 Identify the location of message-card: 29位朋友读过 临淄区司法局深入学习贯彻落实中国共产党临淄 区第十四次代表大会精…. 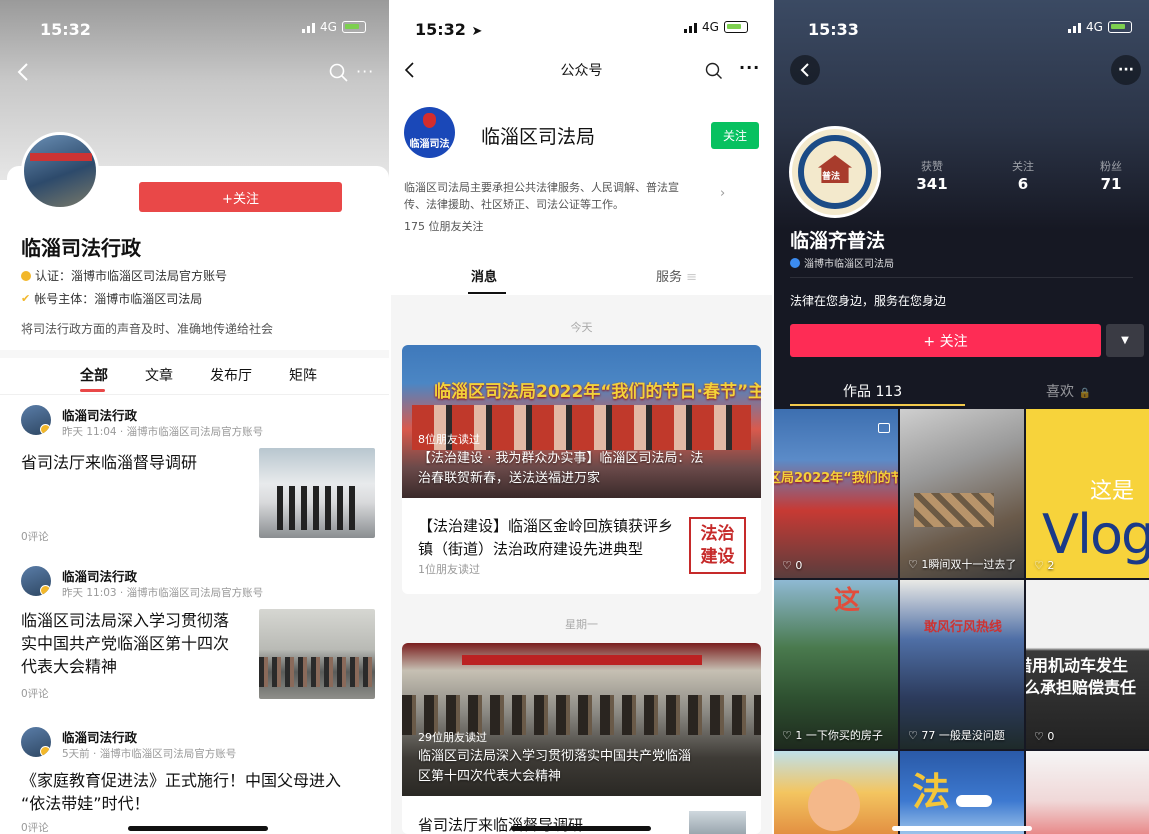
(581, 738).